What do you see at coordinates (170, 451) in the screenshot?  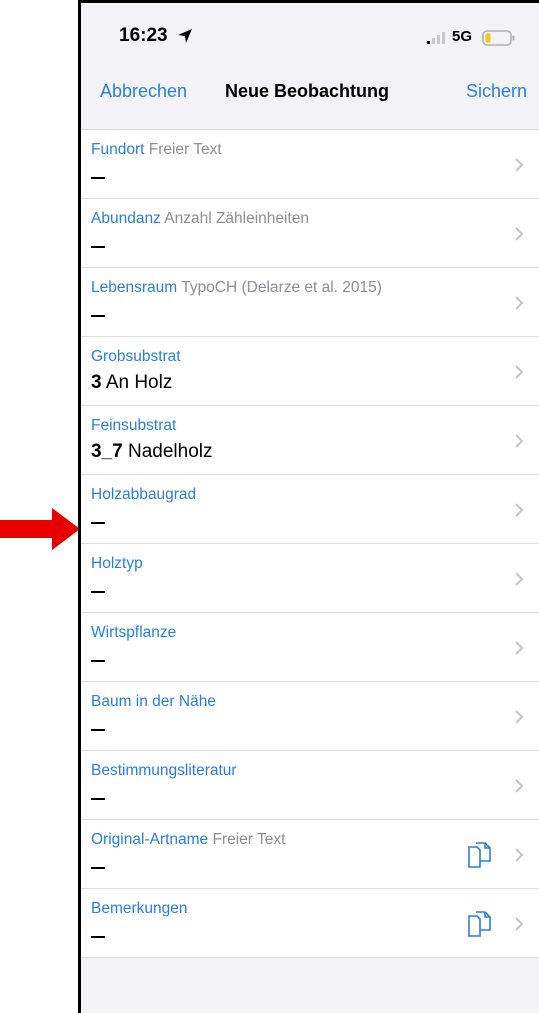 I see `field-value-text: Nadelholz` at bounding box center [170, 451].